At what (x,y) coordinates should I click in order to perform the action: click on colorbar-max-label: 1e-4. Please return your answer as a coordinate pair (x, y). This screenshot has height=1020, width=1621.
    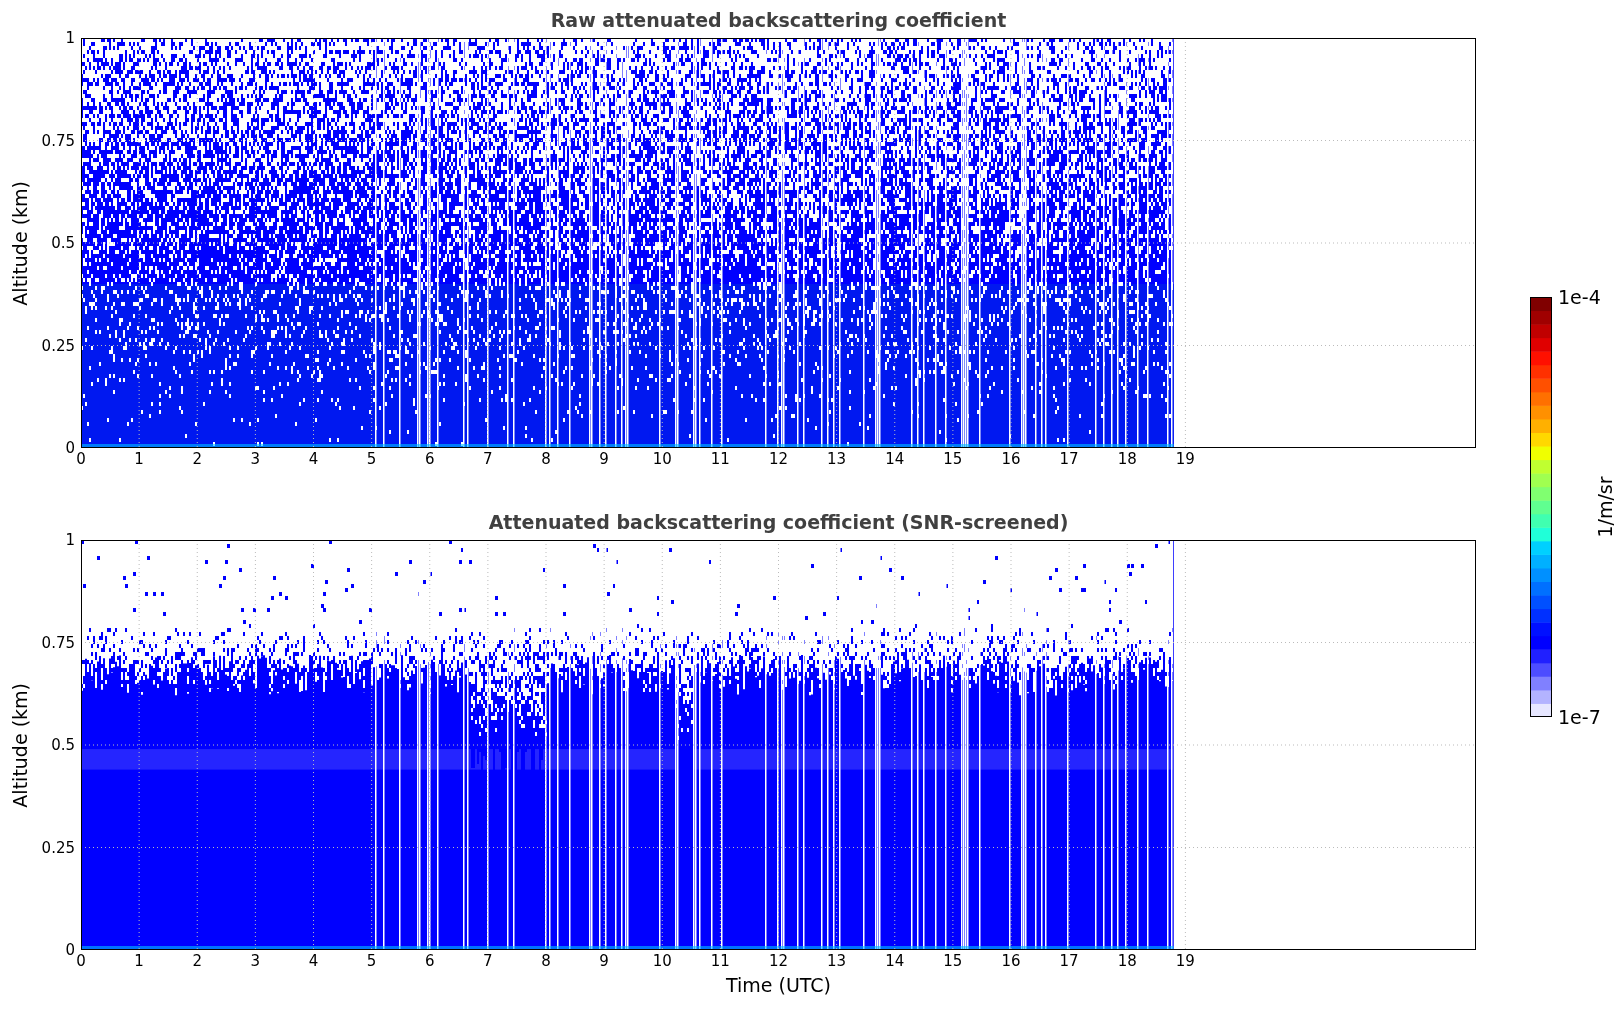
    Looking at the image, I should click on (1579, 297).